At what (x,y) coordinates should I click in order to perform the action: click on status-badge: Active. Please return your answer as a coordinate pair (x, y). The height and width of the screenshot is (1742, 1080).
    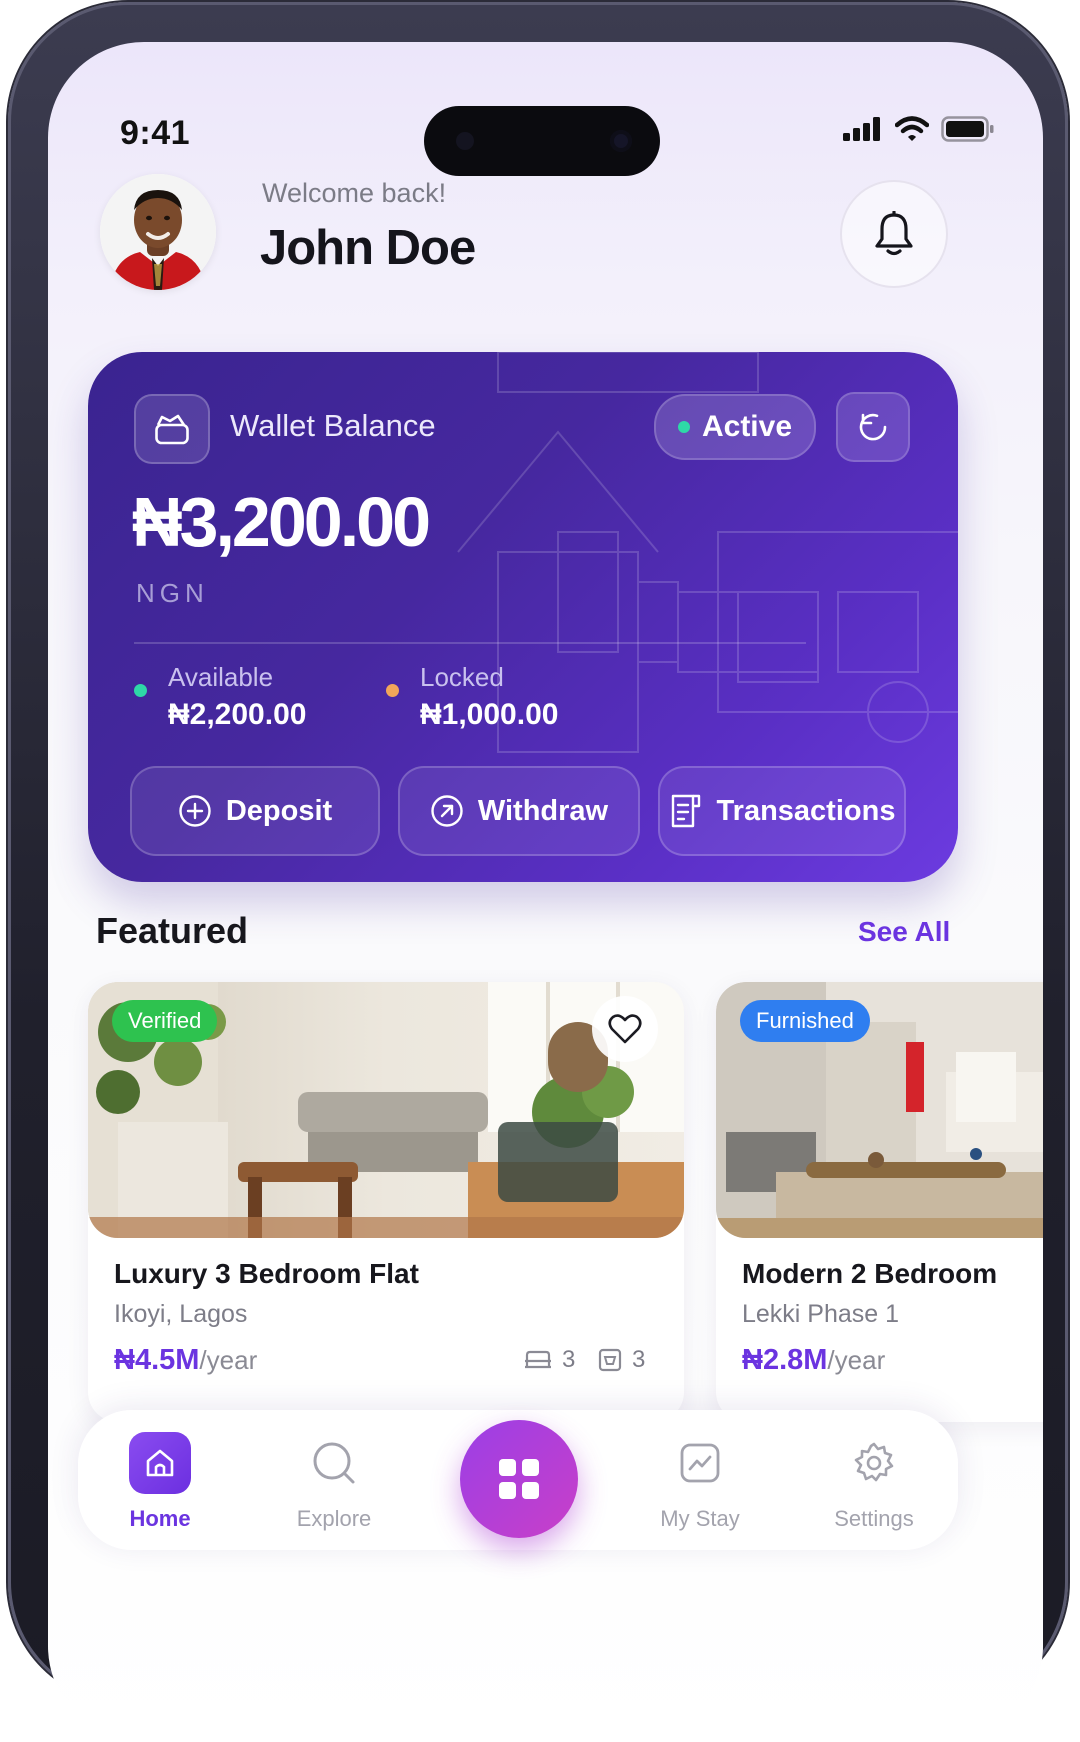
    Looking at the image, I should click on (735, 427).